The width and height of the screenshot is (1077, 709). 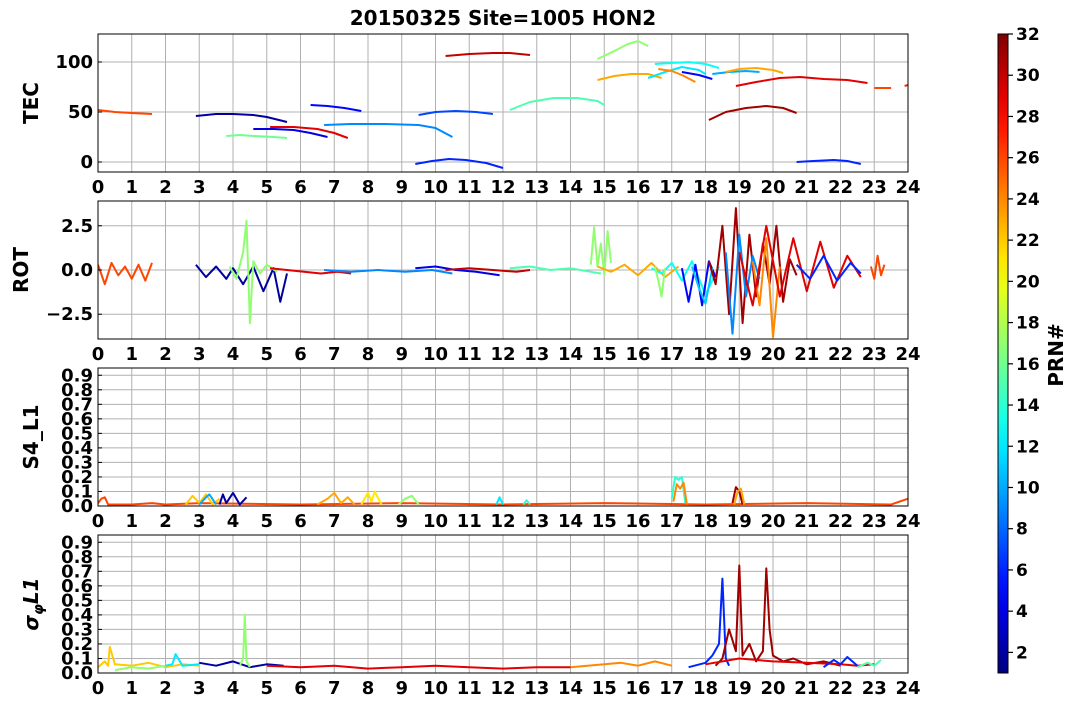 I want to click on y-tick-label: 100, so click(x=74, y=62).